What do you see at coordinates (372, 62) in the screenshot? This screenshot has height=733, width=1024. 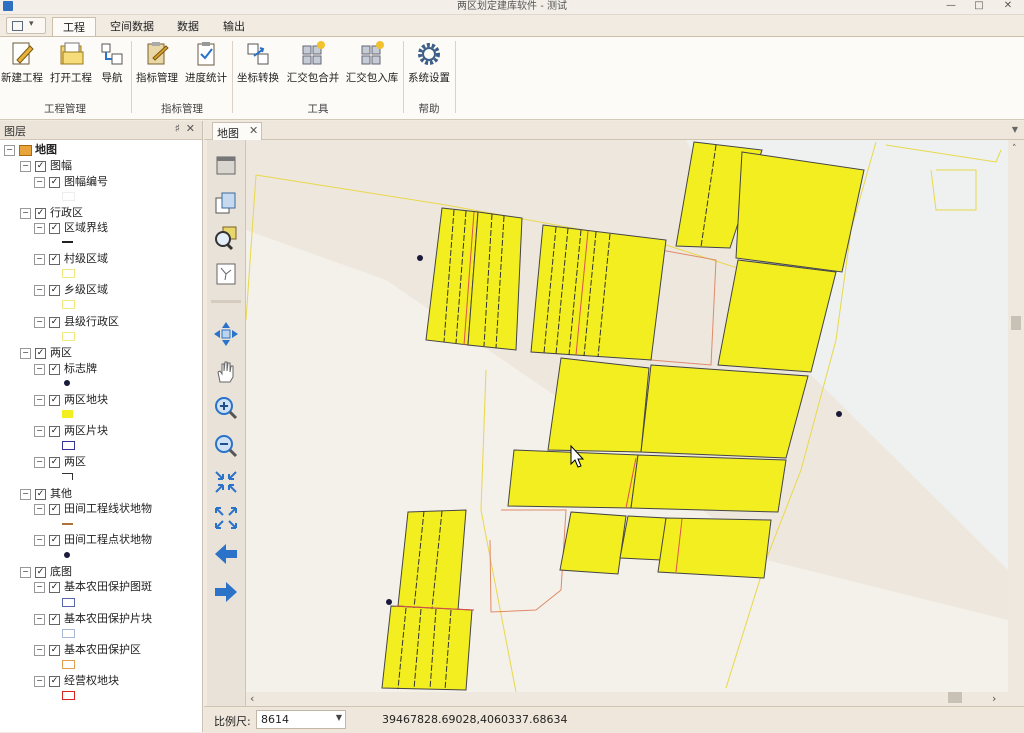 I see `package-import-button: 汇交包入库` at bounding box center [372, 62].